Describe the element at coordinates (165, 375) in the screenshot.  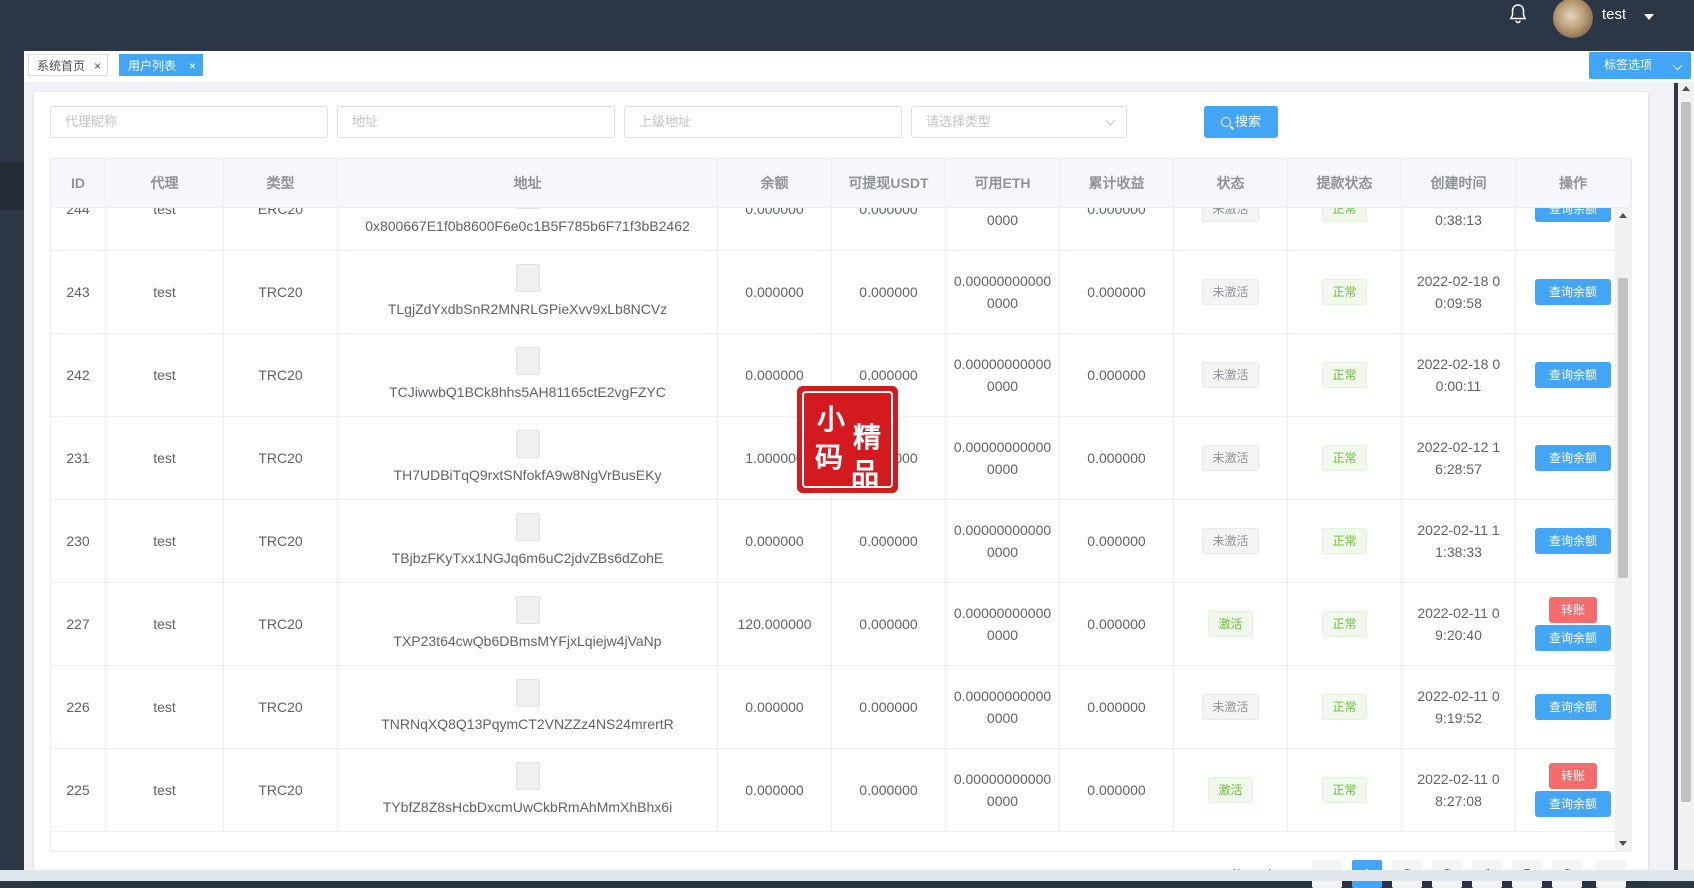
I see `cell-agent: test` at that location.